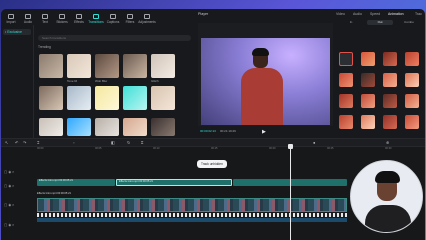 The image size is (426, 240). What do you see at coordinates (11, 16) in the screenshot?
I see `tab-import: Import` at bounding box center [11, 16].